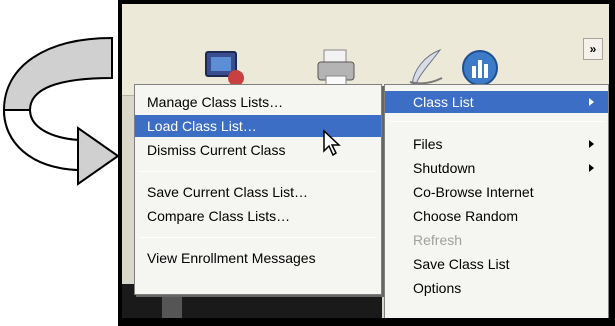 This screenshot has height=326, width=615. I want to click on menu-item-class-list: Class List, so click(496, 102).